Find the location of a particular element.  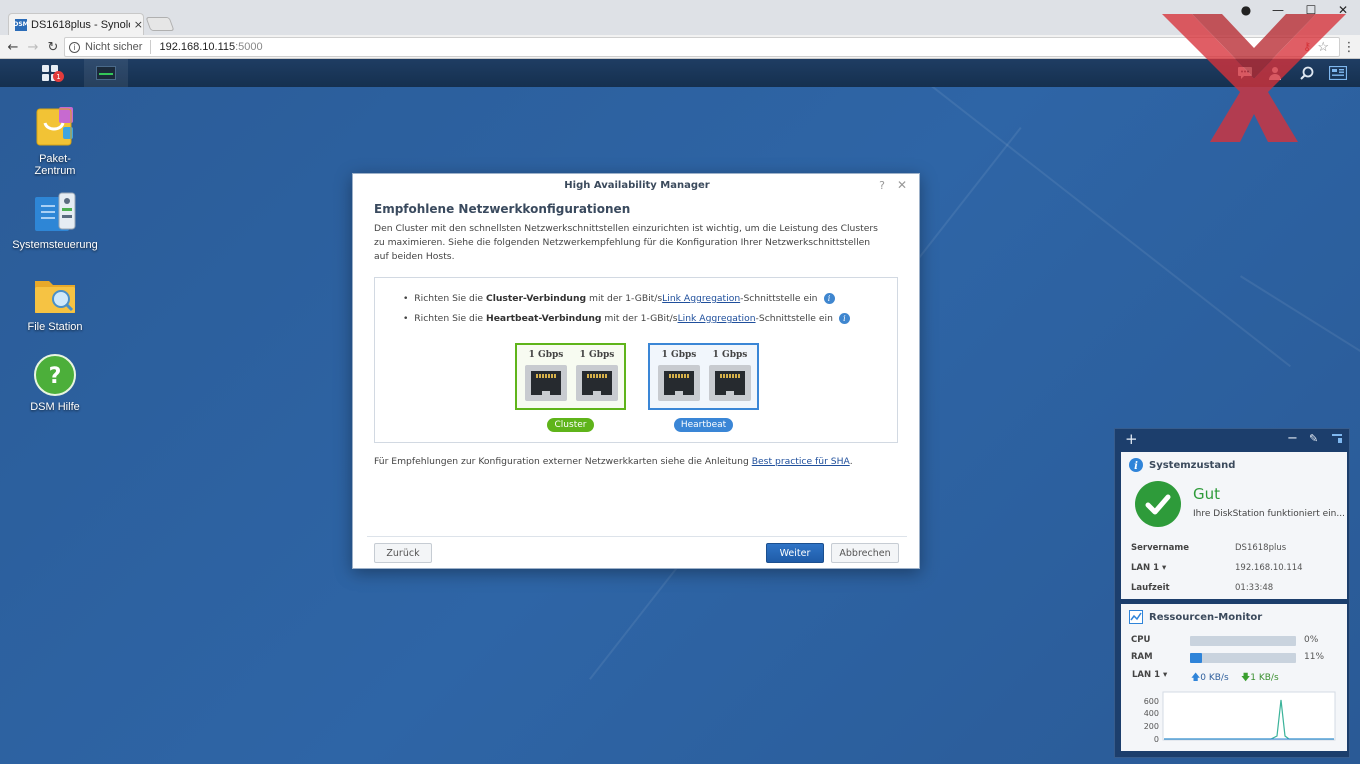

security-label: Nicht sicher is located at coordinates (114, 47).